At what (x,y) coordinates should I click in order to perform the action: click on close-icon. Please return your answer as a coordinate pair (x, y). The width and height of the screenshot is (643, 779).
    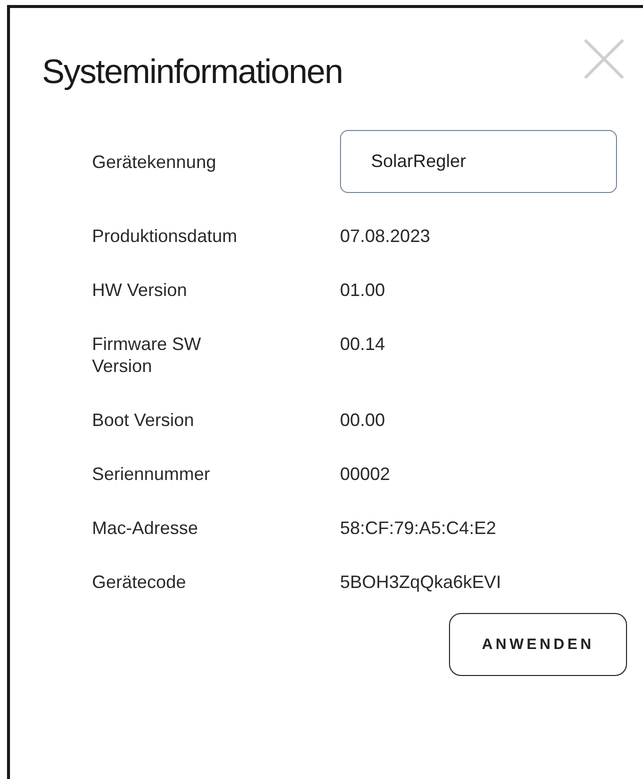
    Looking at the image, I should click on (604, 59).